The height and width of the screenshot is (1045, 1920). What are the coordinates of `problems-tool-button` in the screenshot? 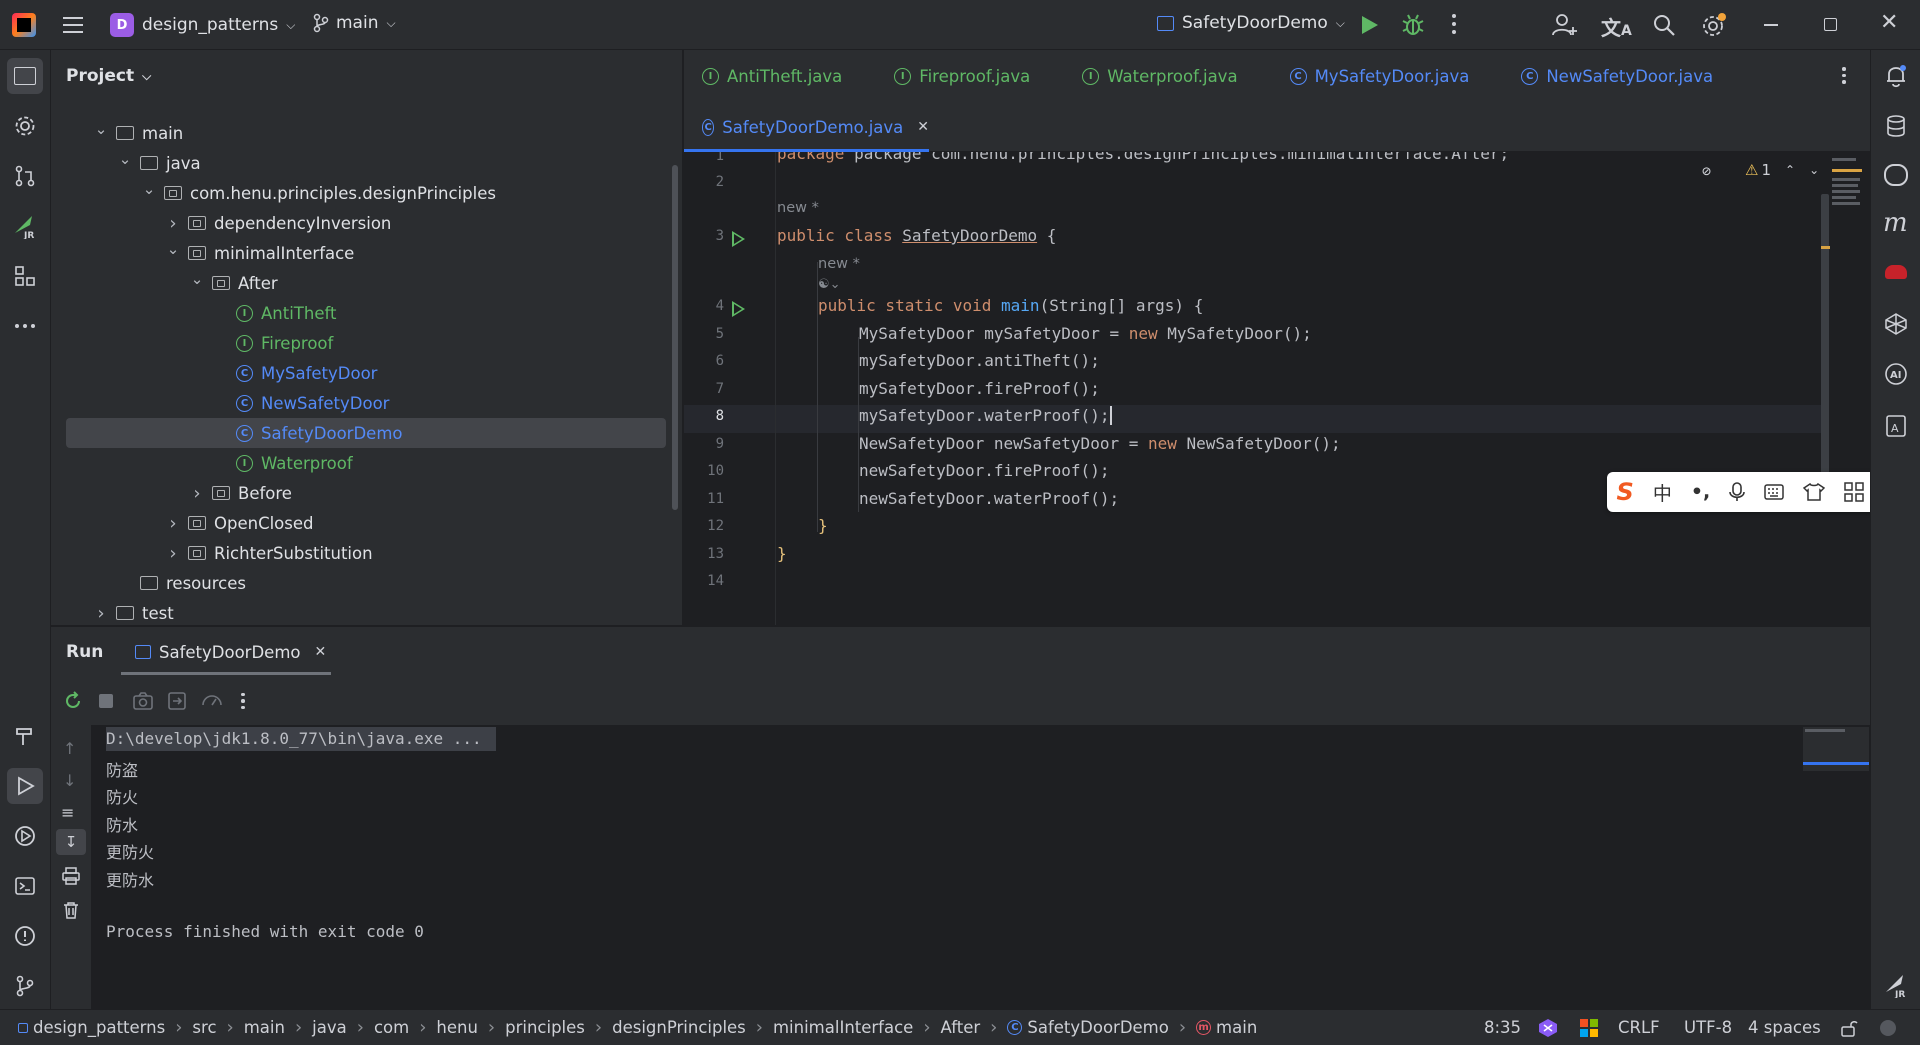 It's located at (25, 936).